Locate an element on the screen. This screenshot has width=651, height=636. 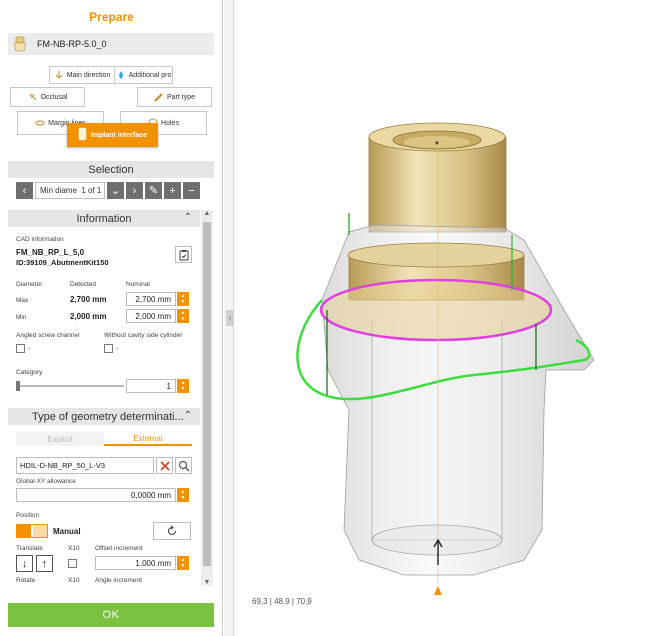
tab-external: External is located at coordinates (148, 439).